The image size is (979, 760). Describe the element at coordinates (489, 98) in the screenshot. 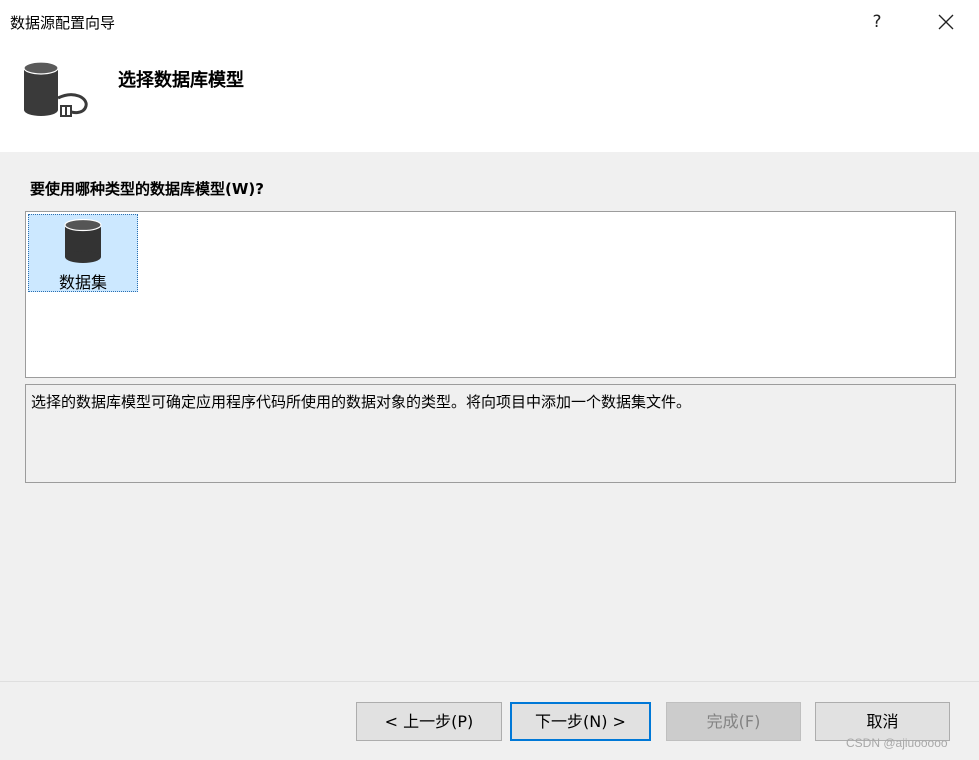

I see `wizard-header: 选择数据库模型` at that location.